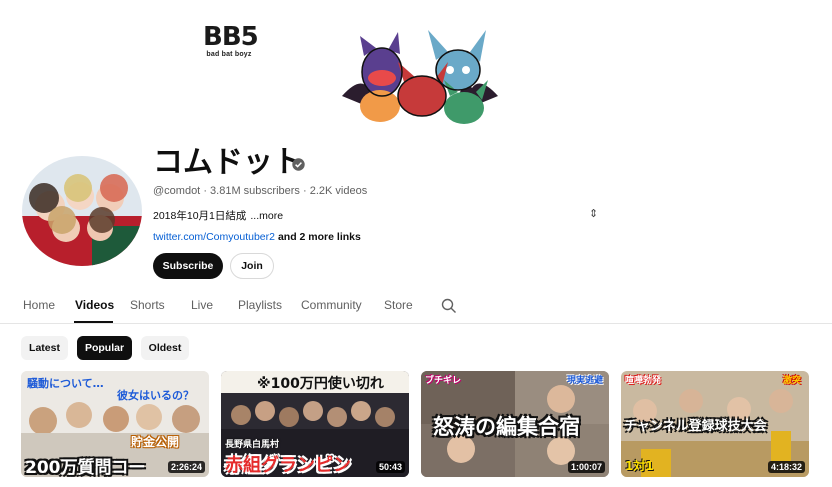 The image size is (832, 487). I want to click on tab-playlists: Playlists, so click(260, 305).